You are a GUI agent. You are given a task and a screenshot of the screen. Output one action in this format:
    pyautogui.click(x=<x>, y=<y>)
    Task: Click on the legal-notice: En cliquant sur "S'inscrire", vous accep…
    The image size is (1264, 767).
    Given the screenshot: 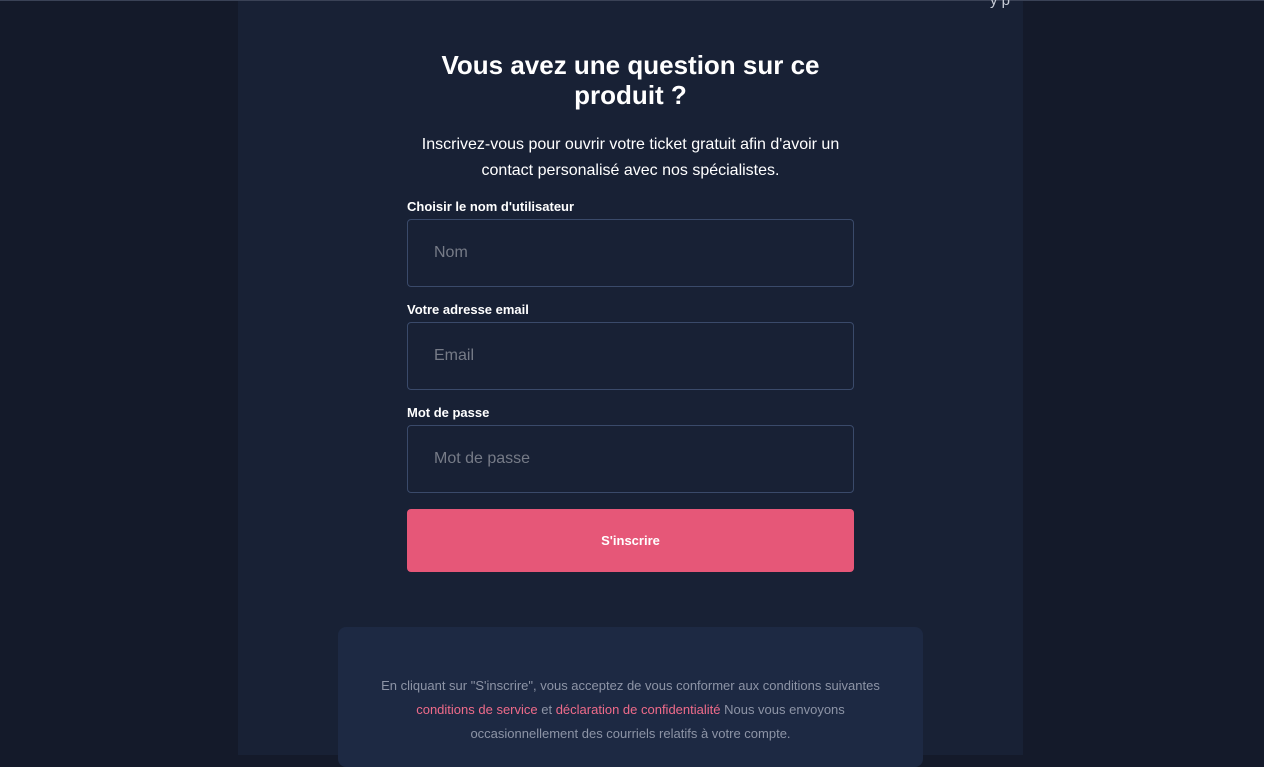 What is the action you would take?
    pyautogui.click(x=630, y=697)
    